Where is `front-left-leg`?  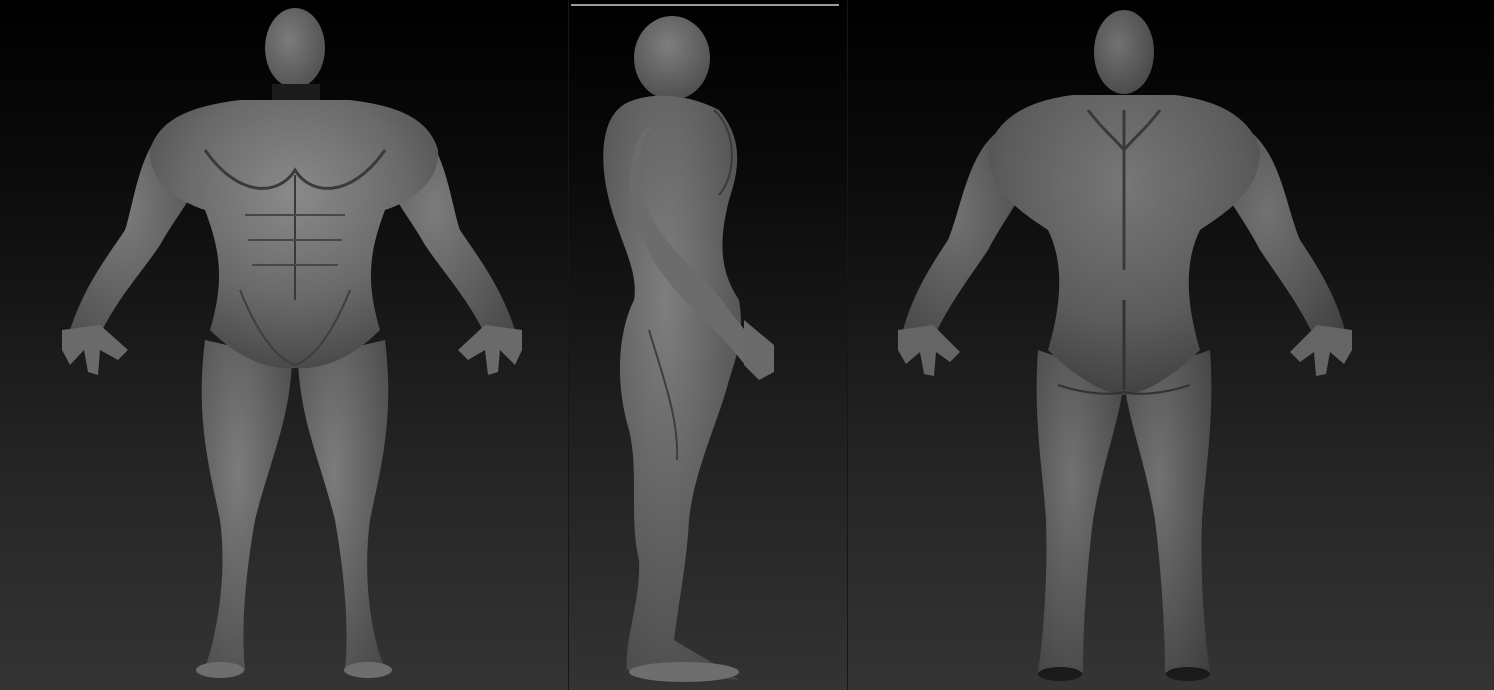
front-left-leg is located at coordinates (246, 505).